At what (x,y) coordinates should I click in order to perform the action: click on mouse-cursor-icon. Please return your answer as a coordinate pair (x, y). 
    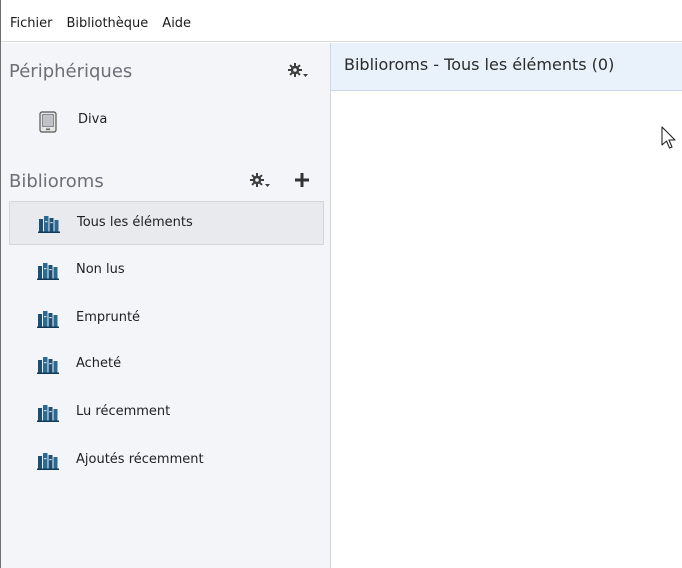
    Looking at the image, I should click on (669, 138).